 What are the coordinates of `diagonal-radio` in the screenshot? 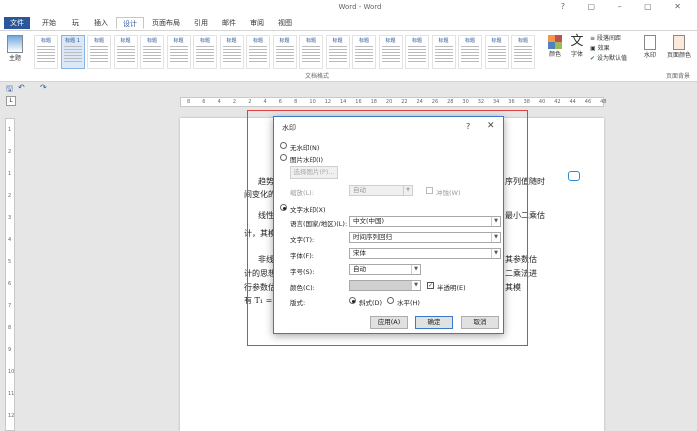 It's located at (352, 300).